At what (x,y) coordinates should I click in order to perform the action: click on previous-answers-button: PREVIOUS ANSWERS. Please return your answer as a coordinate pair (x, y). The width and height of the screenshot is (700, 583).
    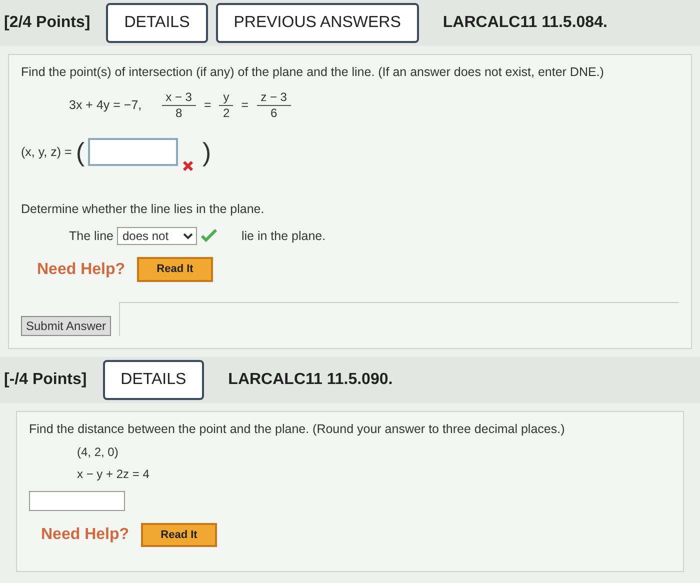
    Looking at the image, I should click on (317, 23).